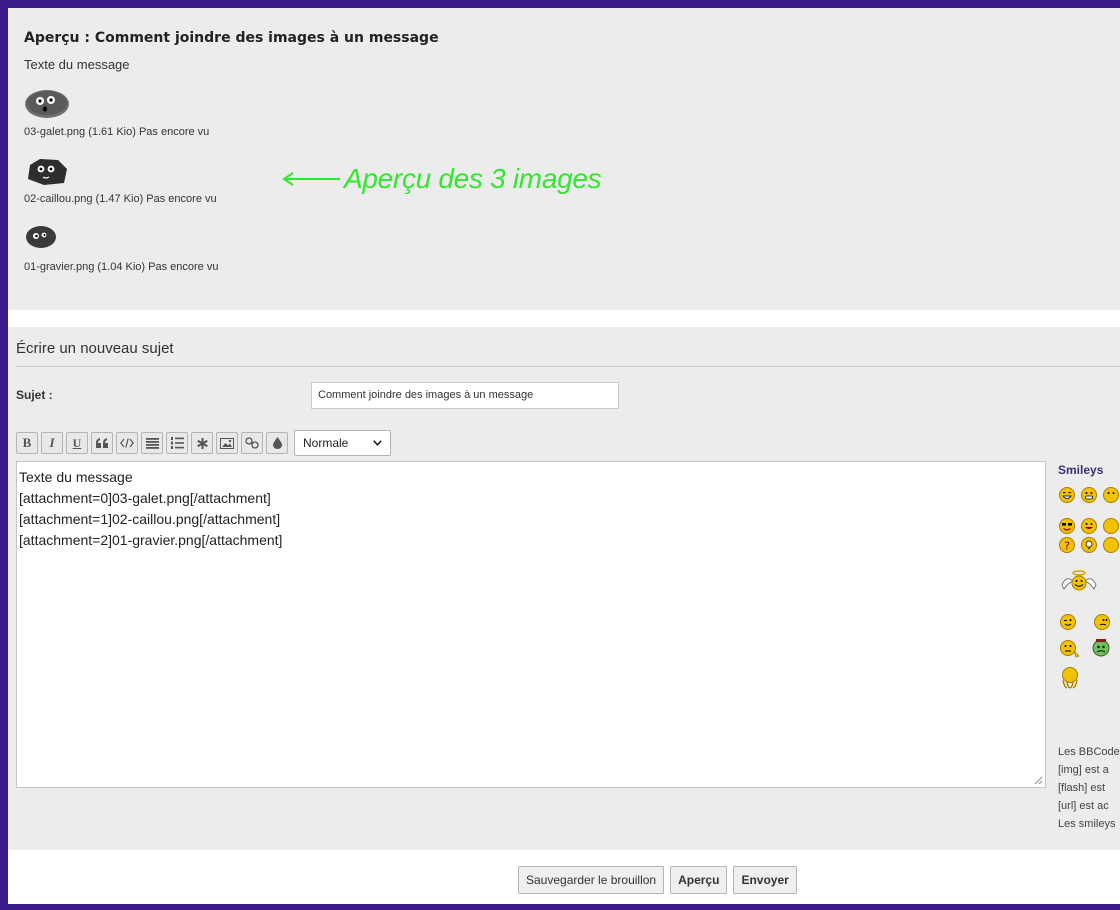  I want to click on image-button, so click(227, 443).